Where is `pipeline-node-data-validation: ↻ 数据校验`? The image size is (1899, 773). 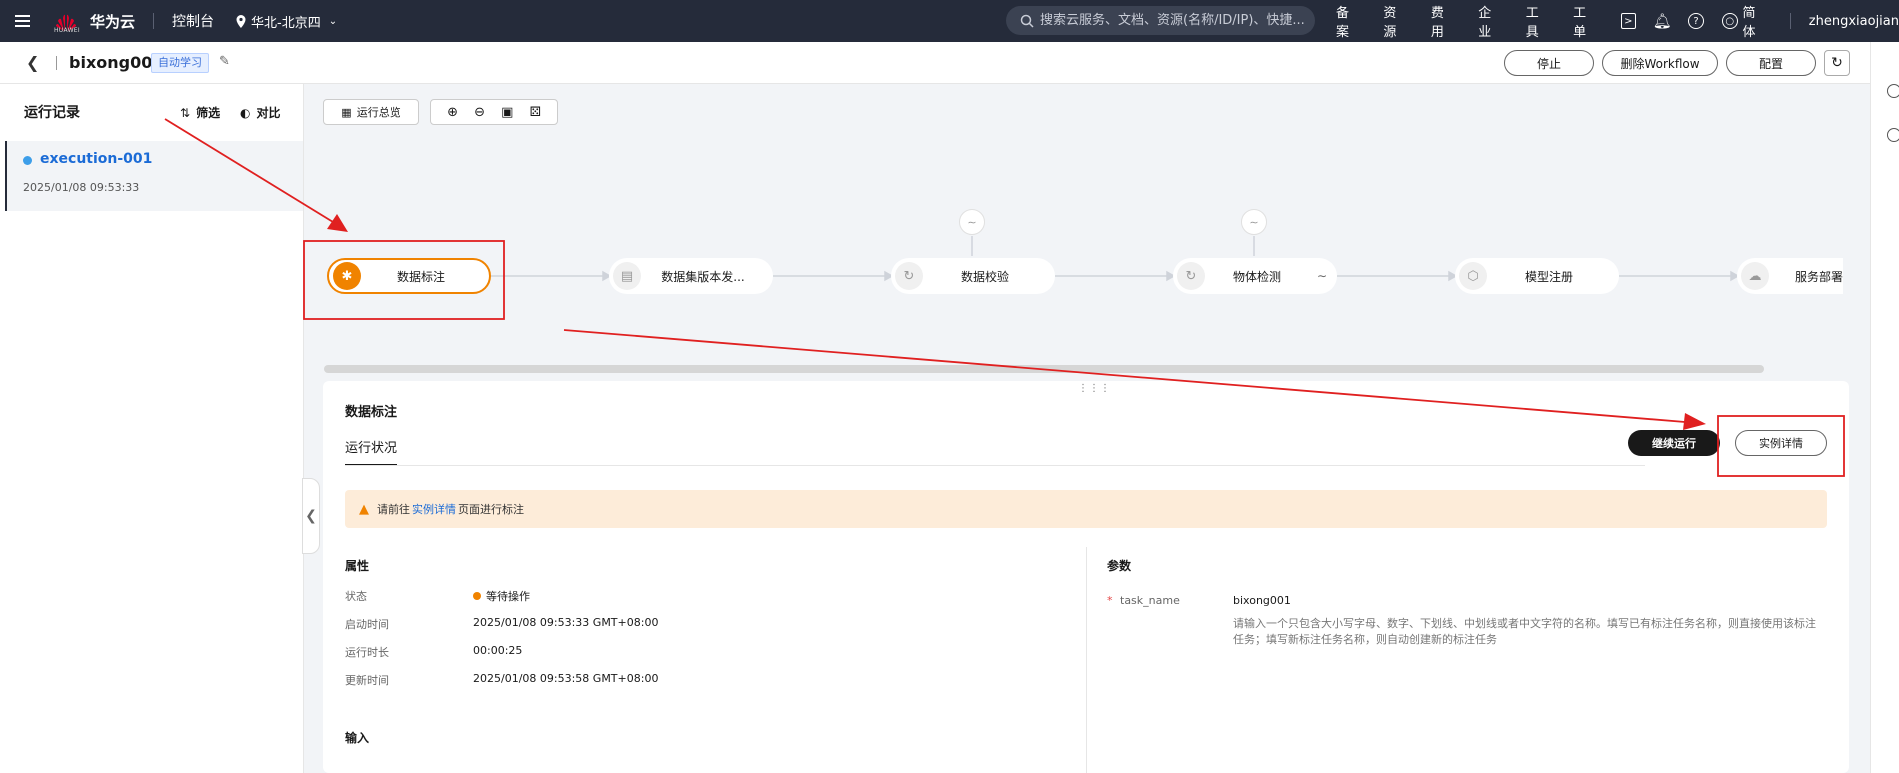 pipeline-node-data-validation: ↻ 数据校验 is located at coordinates (973, 276).